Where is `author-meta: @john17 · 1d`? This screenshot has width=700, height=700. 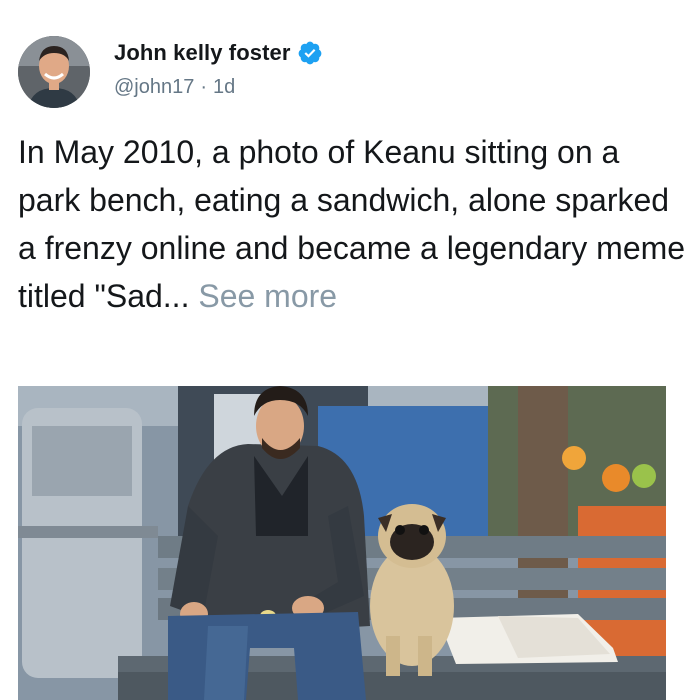
author-meta: @john17 · 1d is located at coordinates (218, 87).